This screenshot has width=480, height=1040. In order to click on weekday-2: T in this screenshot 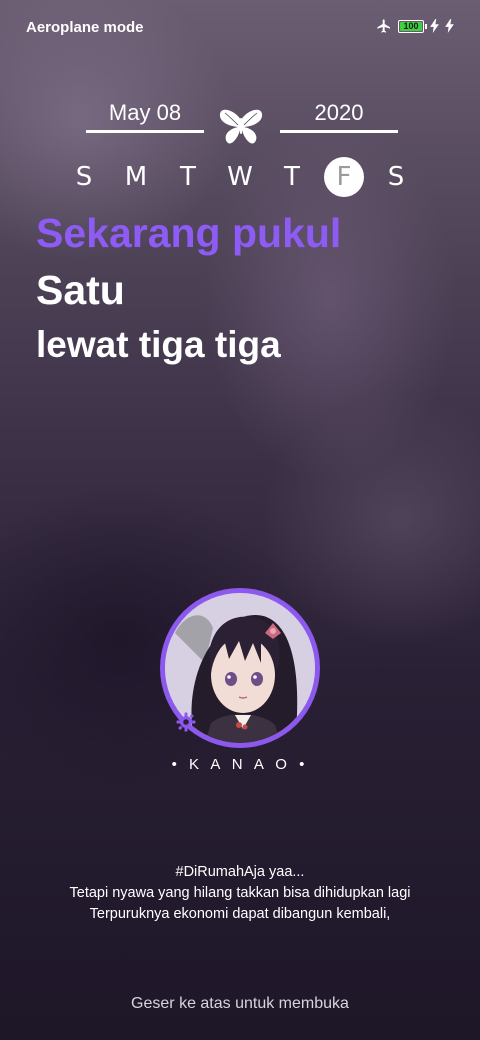, I will do `click(188, 177)`.